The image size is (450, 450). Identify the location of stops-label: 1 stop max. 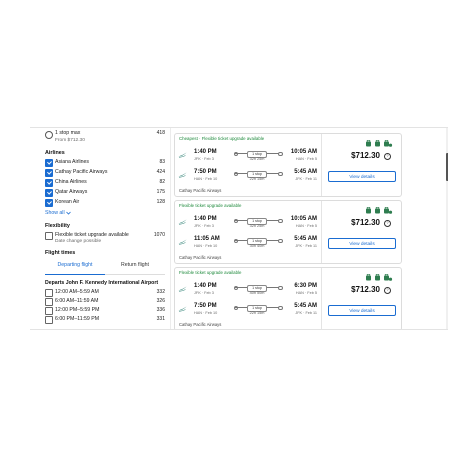
(68, 133).